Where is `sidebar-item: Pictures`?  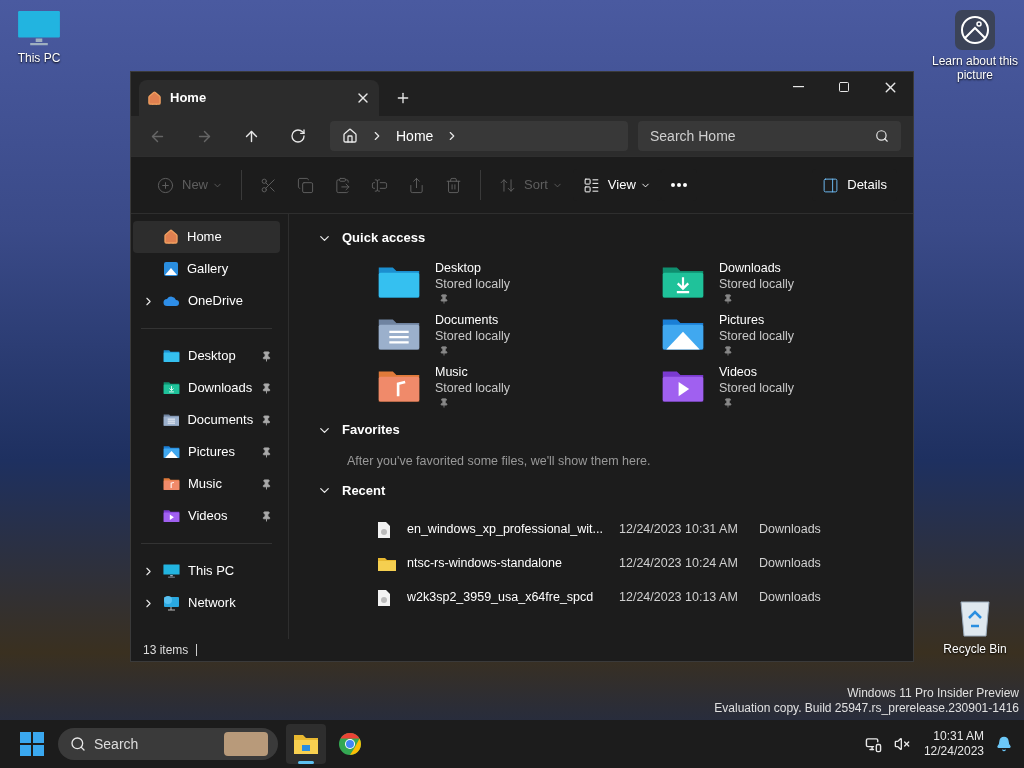 sidebar-item: Pictures is located at coordinates (206, 452).